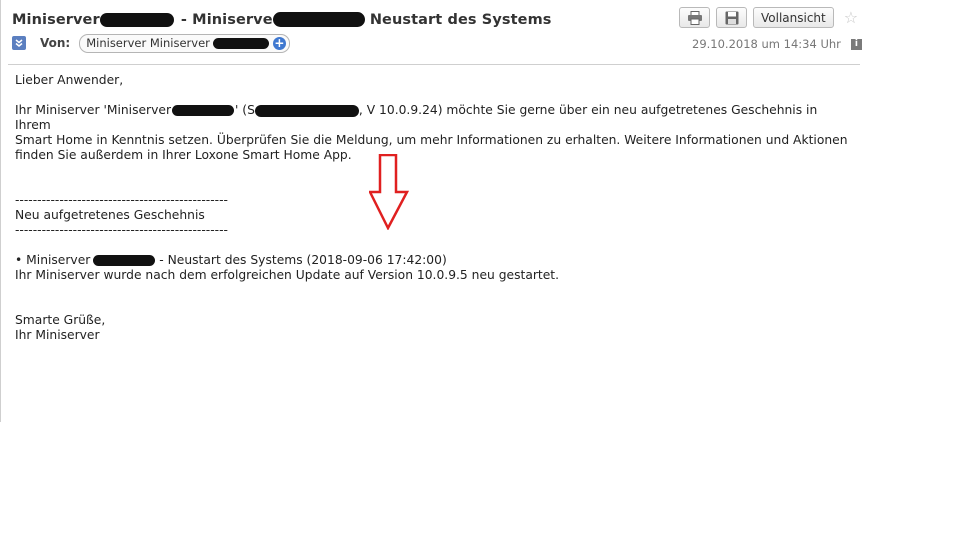 The width and height of the screenshot is (960, 540). I want to click on date-row: 29.10.2018 um 14:34 Uhr i, so click(777, 44).